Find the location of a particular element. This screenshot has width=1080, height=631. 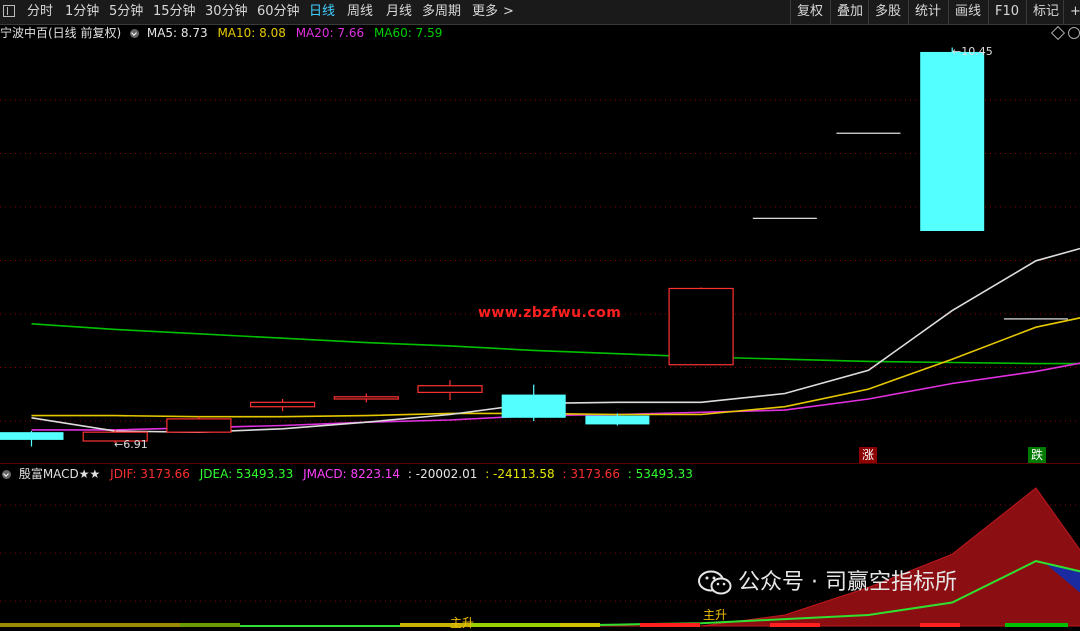

period-tab-3: 15分钟 is located at coordinates (174, 12).